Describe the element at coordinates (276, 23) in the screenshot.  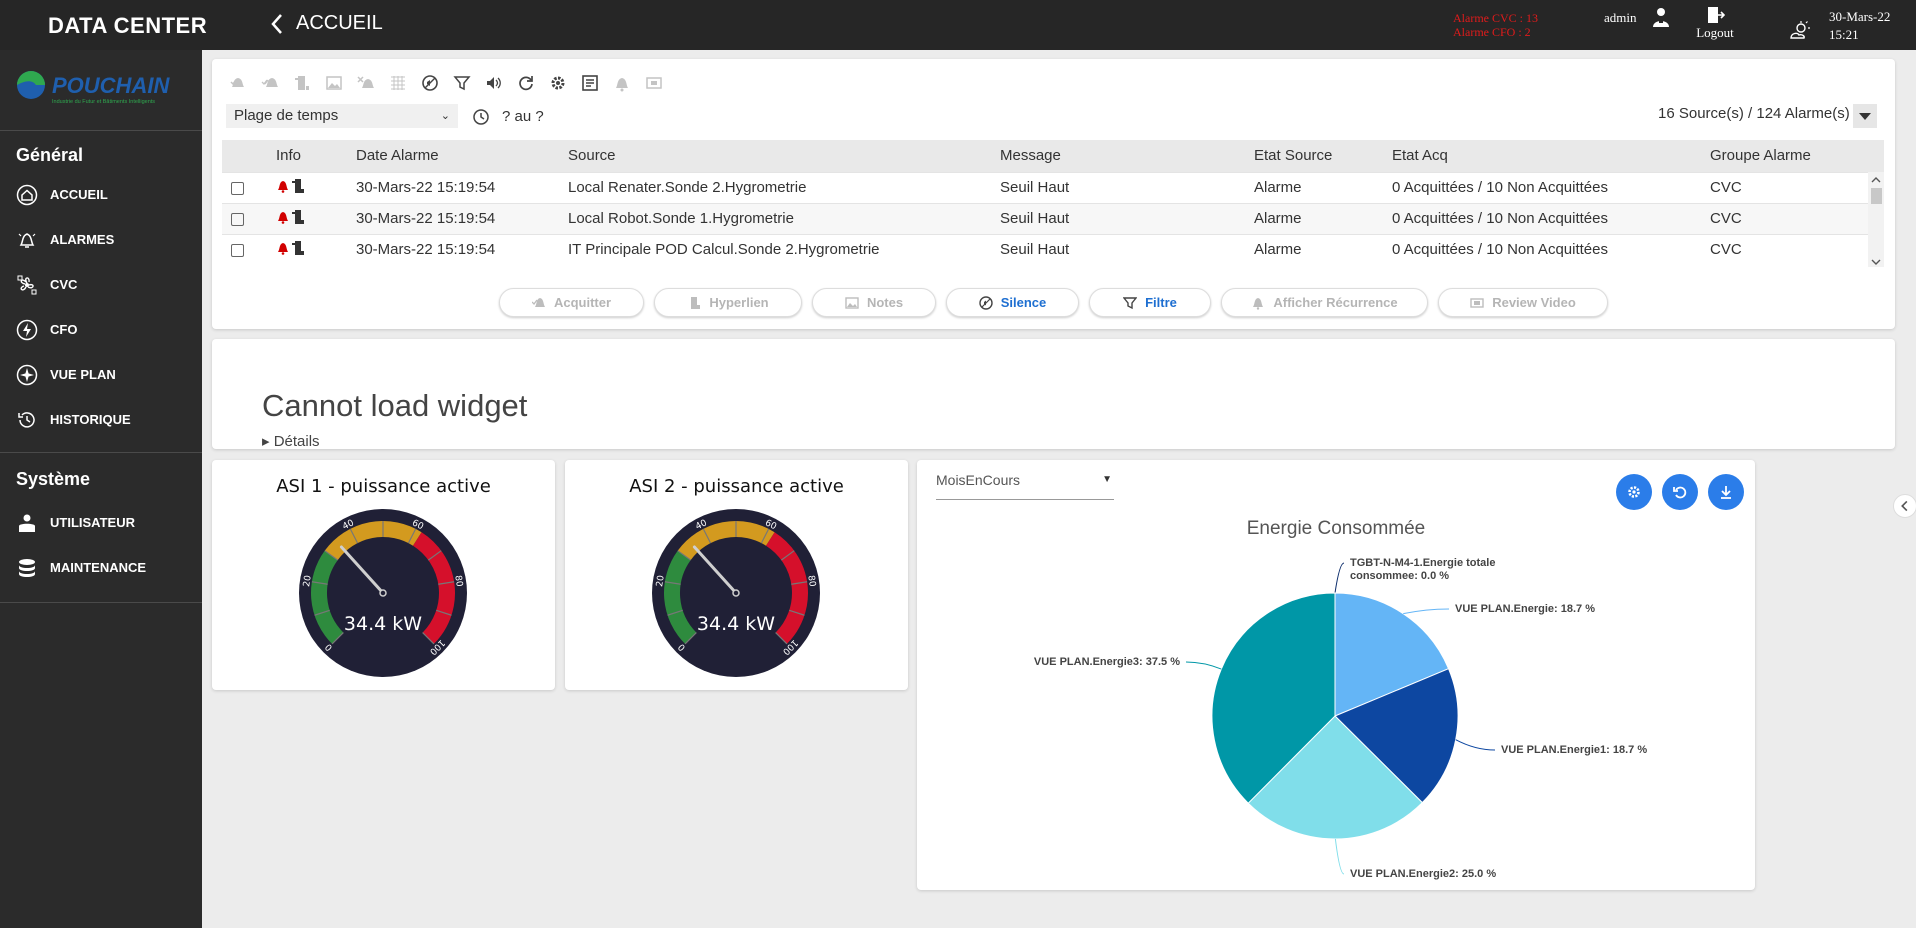
I see `chevron-left-icon` at that location.